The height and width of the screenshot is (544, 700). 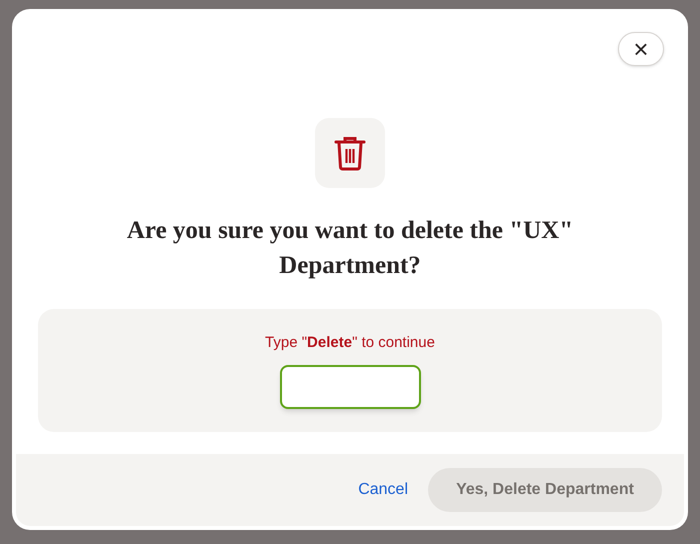 What do you see at coordinates (383, 490) in the screenshot?
I see `cancel-button: Cancel` at bounding box center [383, 490].